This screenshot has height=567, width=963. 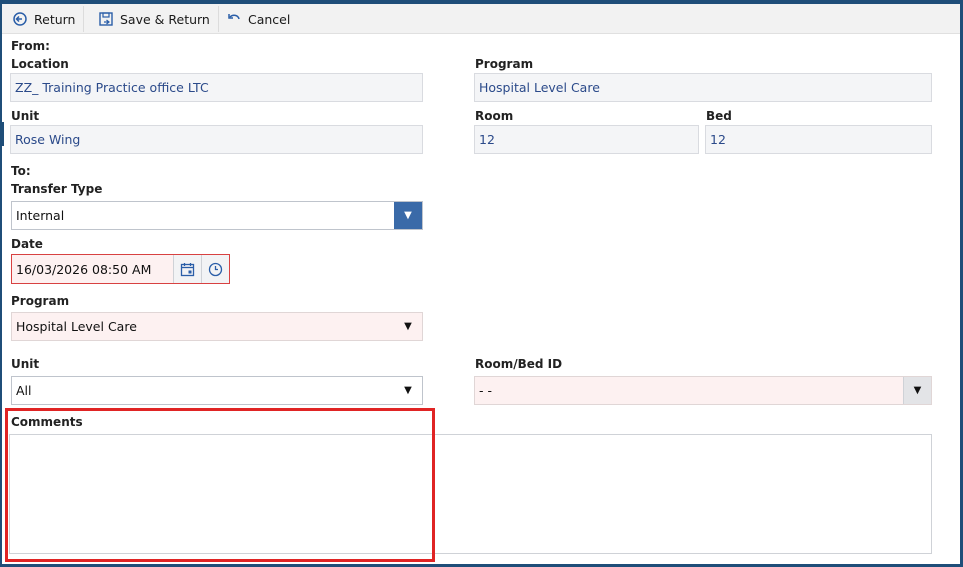 What do you see at coordinates (25, 116) in the screenshot?
I see `from-unit-label: Unit` at bounding box center [25, 116].